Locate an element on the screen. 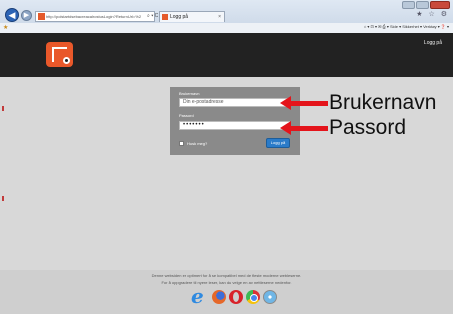 Image resolution: width=453 pixels, height=314 pixels. login-button: Logg på is located at coordinates (278, 143).